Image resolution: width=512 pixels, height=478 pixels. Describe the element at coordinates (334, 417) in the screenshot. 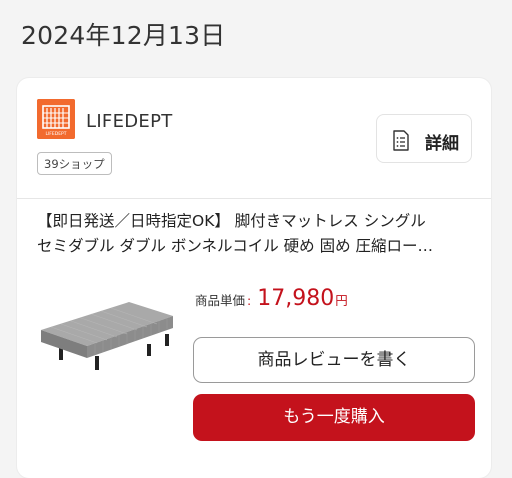

I see `buy-again-button: もう一度購入` at that location.